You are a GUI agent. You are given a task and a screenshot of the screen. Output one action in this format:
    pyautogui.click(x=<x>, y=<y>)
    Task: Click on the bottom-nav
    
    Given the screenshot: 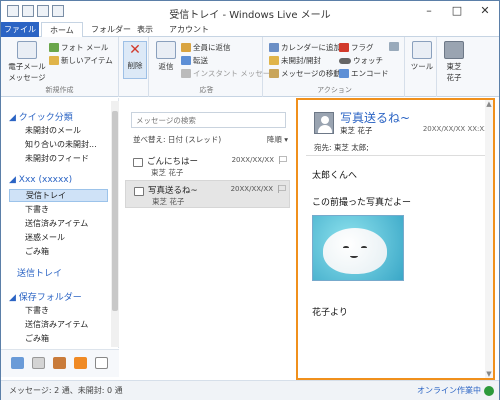 What is the action you would take?
    pyautogui.click(x=60, y=363)
    